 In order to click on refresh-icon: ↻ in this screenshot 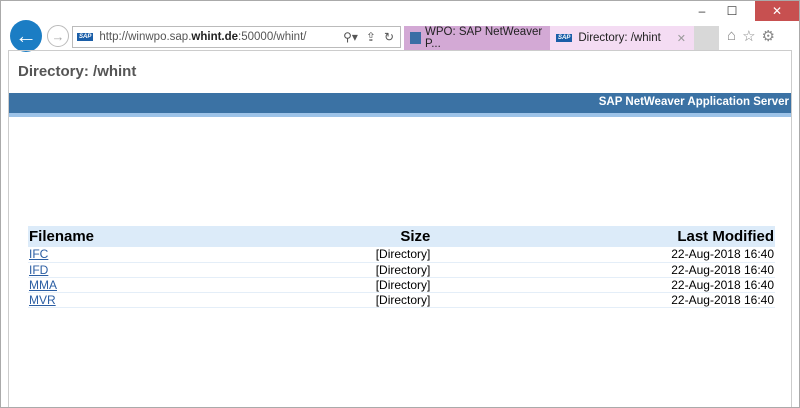, I will do `click(389, 37)`.